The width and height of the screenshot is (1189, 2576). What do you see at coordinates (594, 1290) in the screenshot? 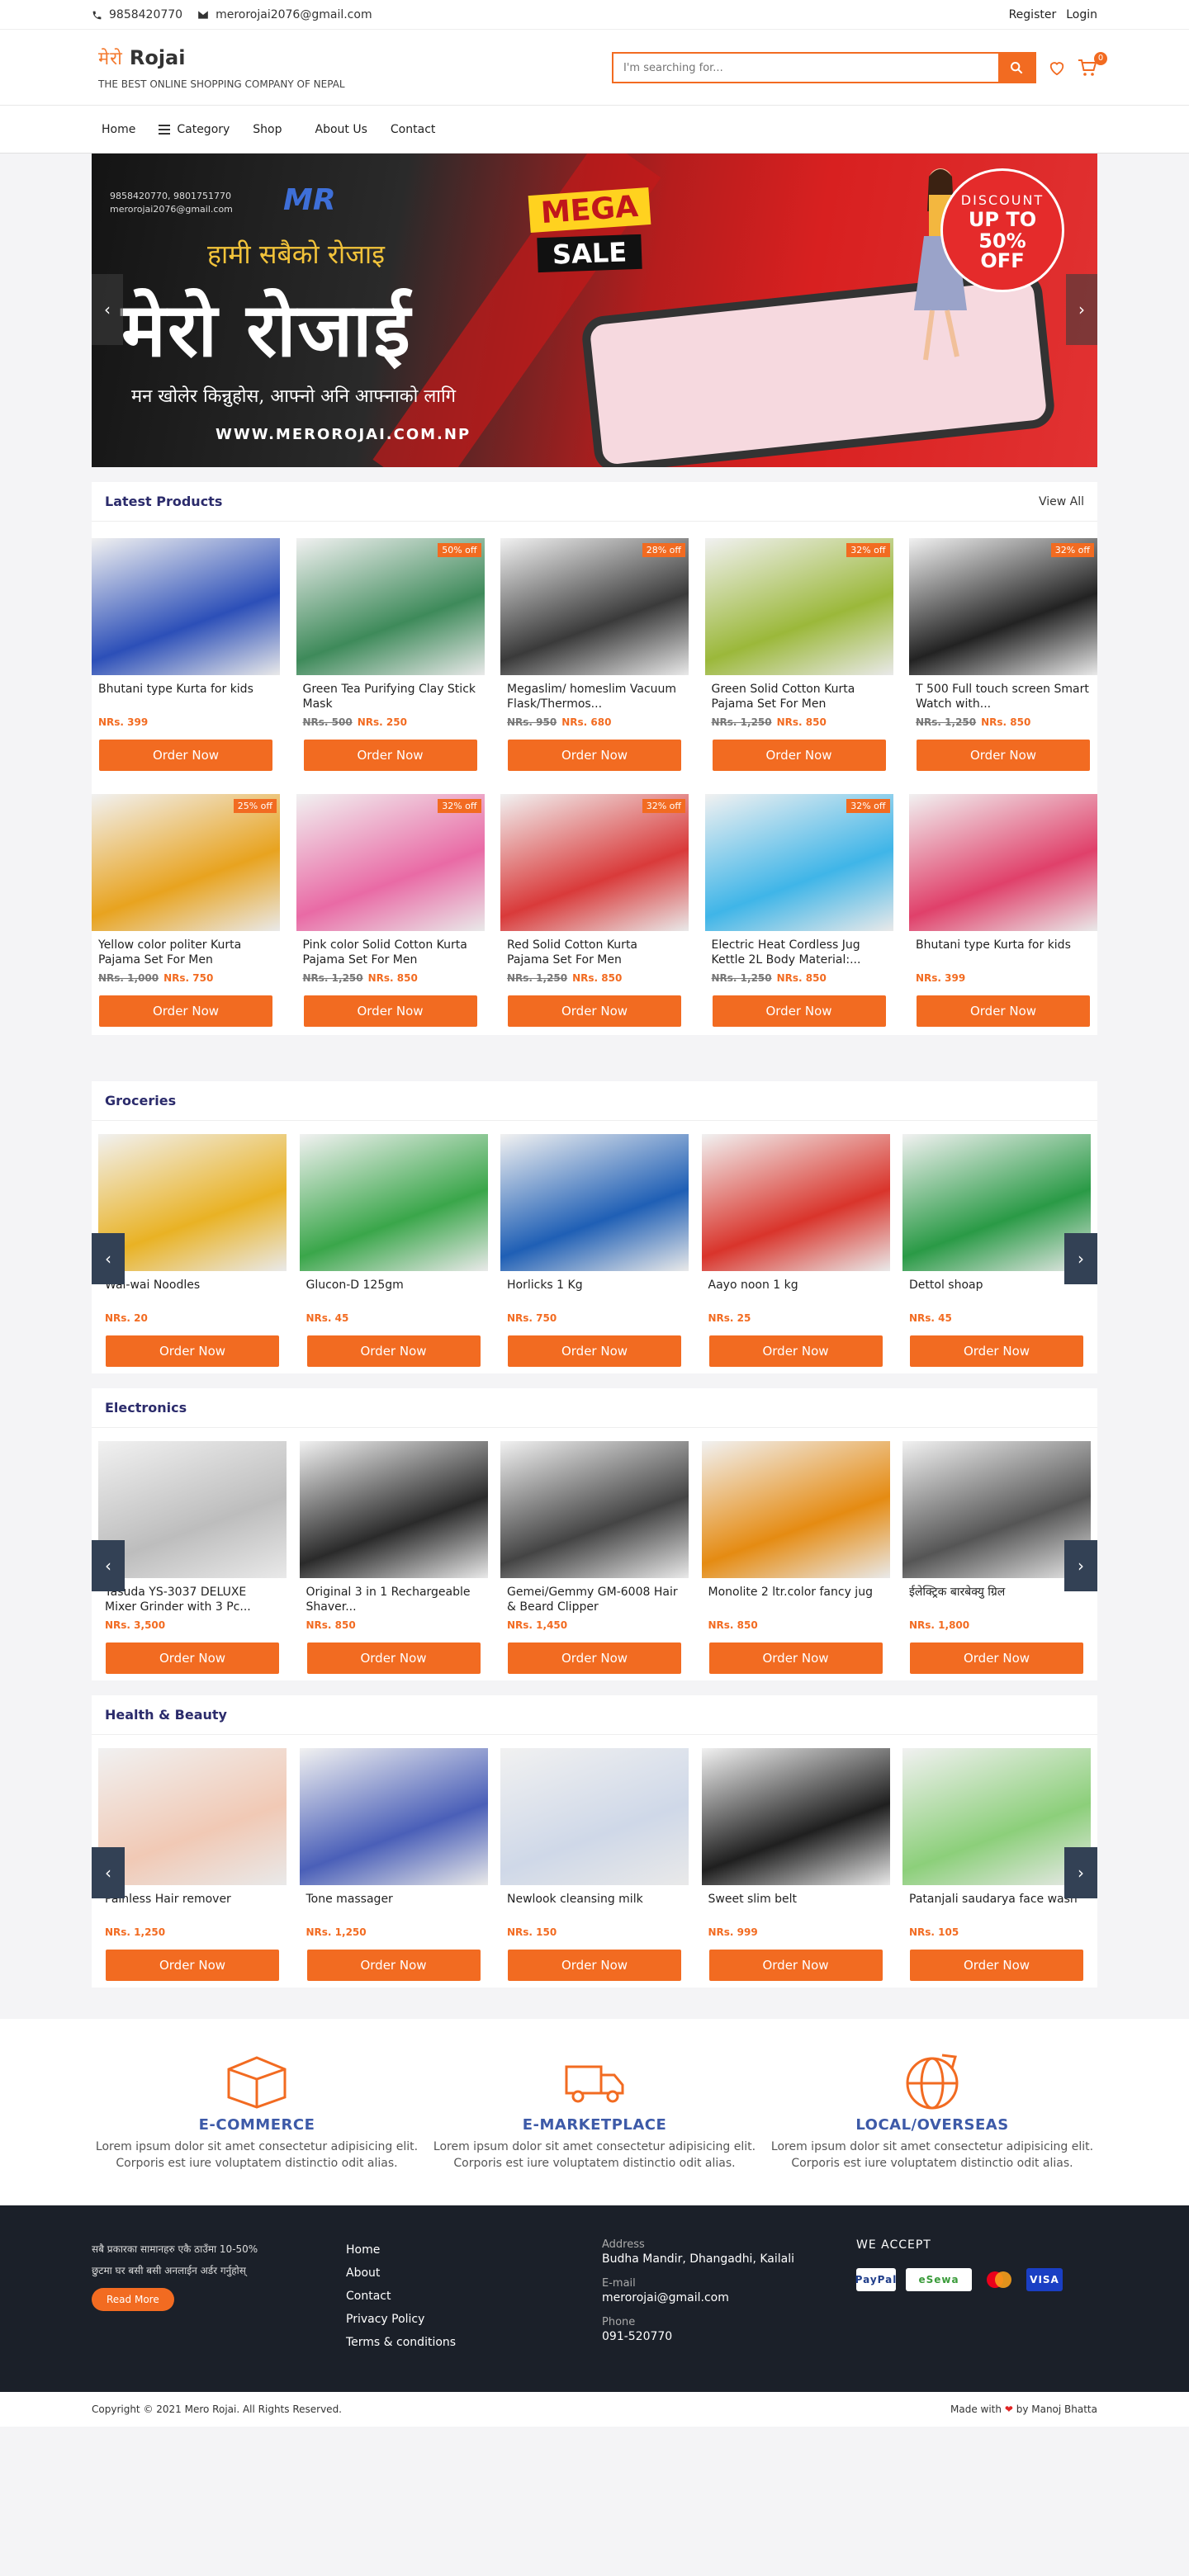
I see `product-name: Horlicks 1 Kg` at bounding box center [594, 1290].